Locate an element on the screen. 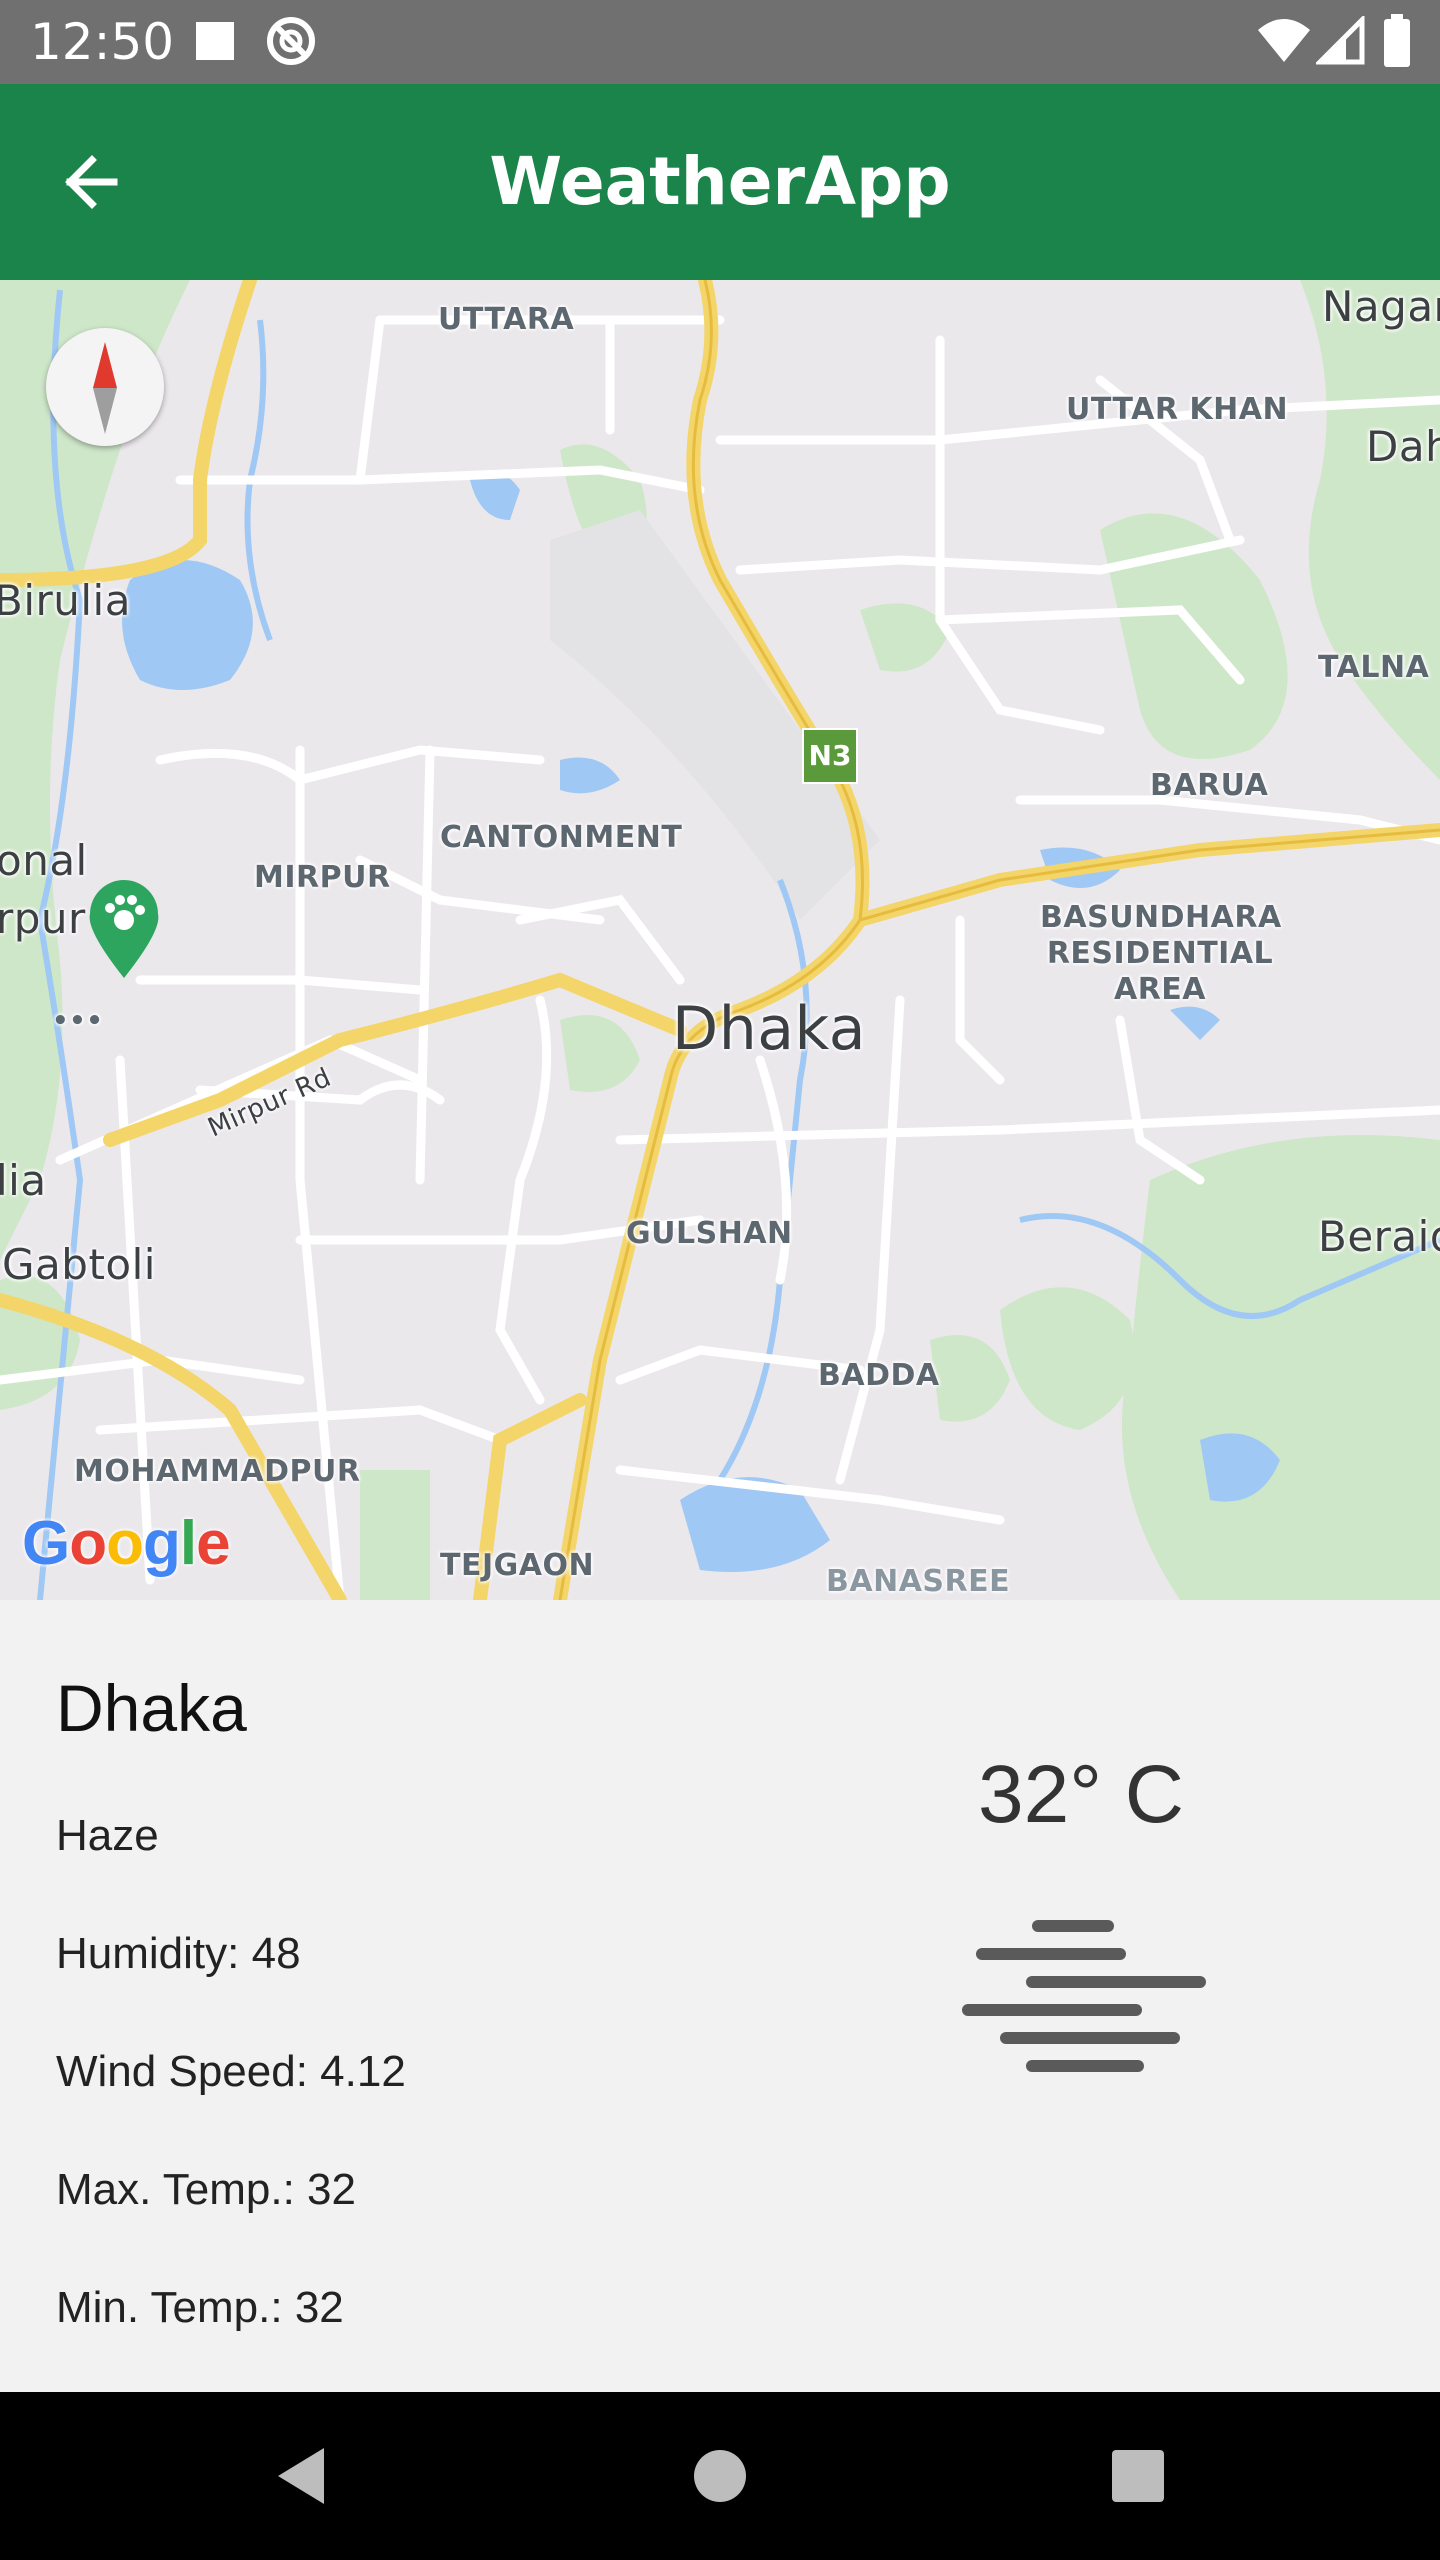 Image resolution: width=1440 pixels, height=2560 pixels. map-label-tejgaon: TEJGAON is located at coordinates (517, 1565).